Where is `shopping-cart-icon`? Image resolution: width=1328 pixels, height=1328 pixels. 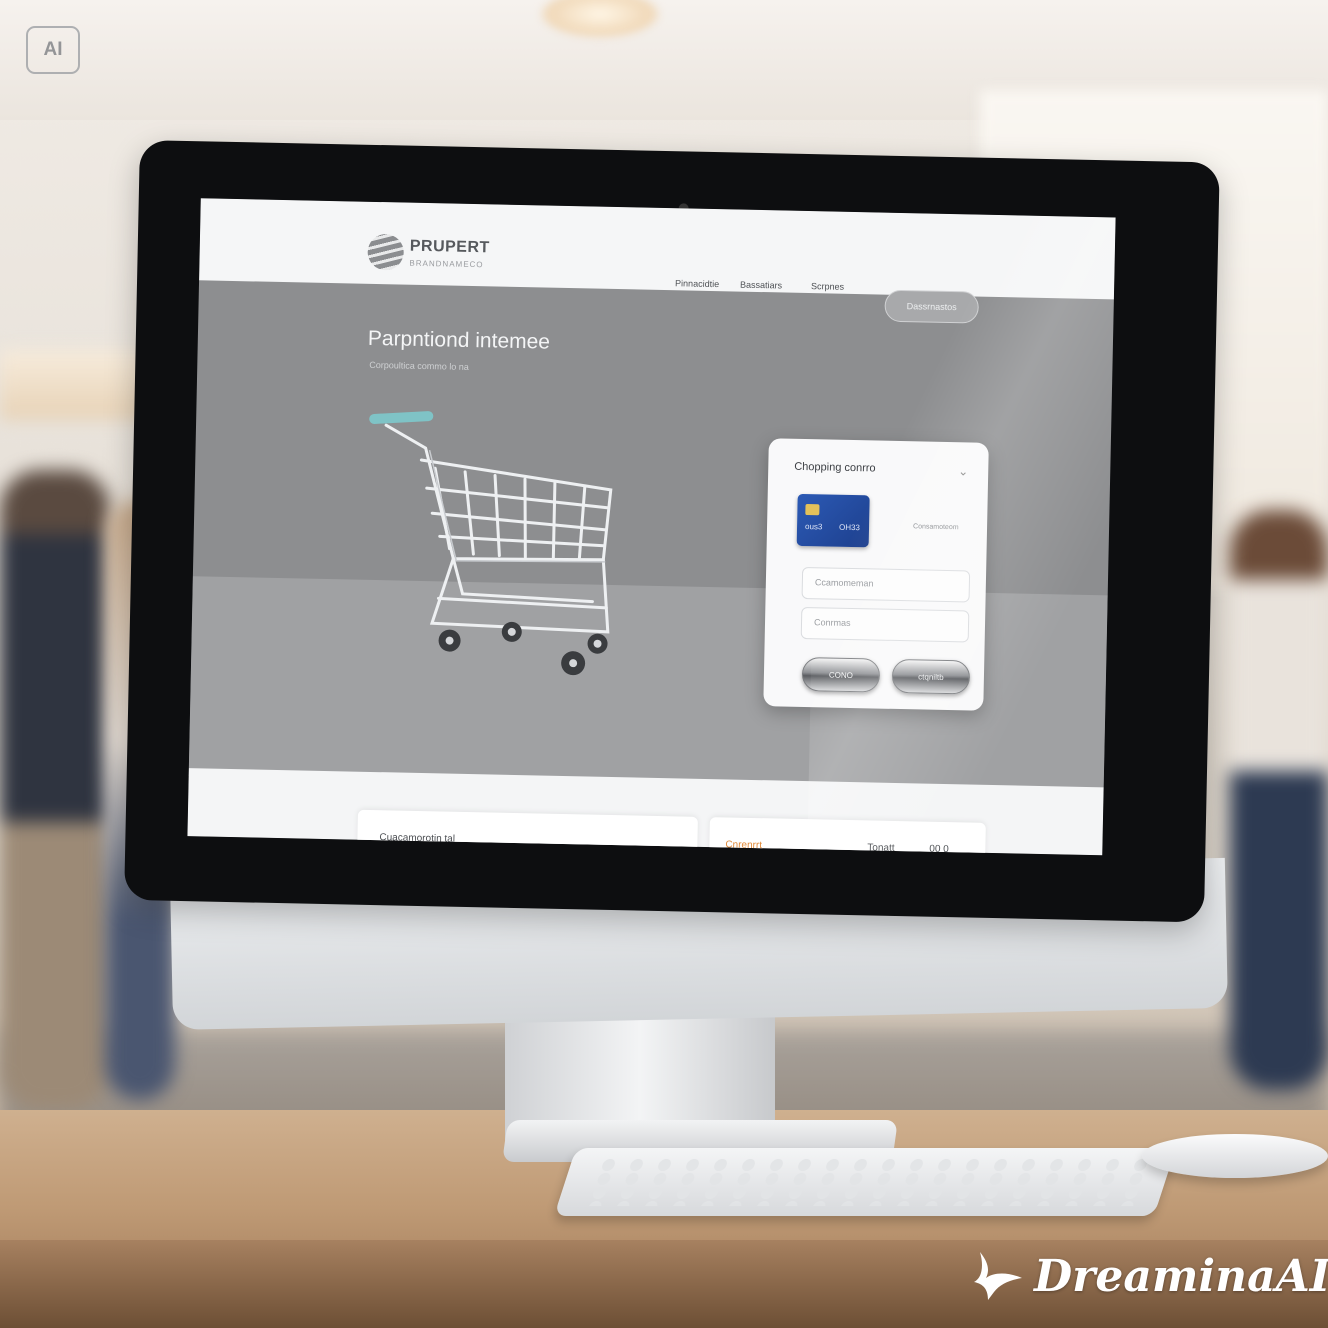
shopping-cart-icon is located at coordinates (491, 543).